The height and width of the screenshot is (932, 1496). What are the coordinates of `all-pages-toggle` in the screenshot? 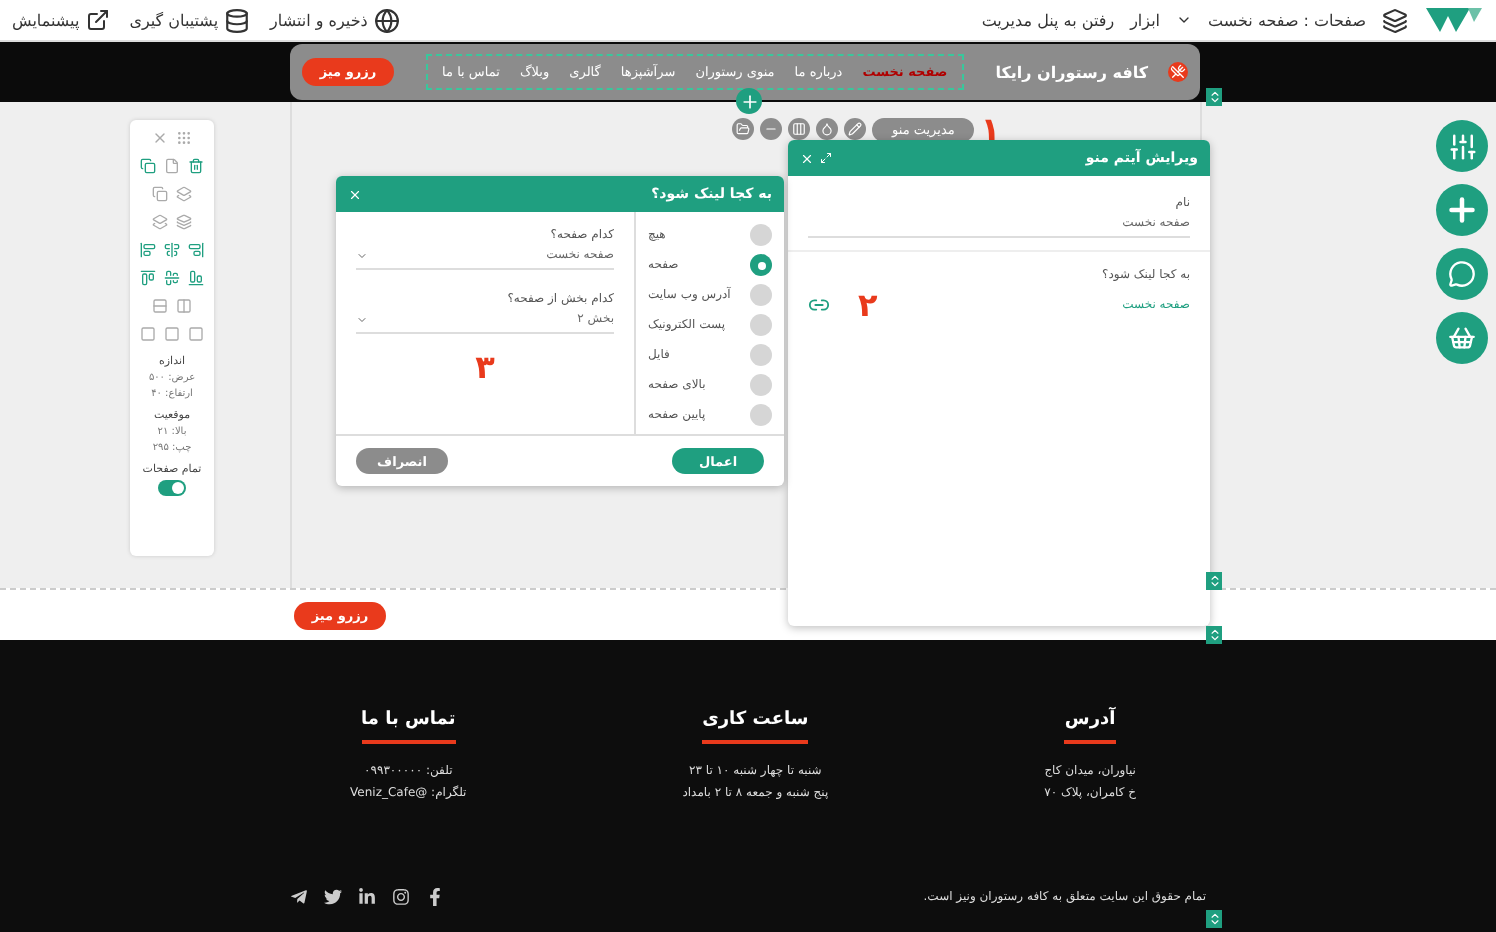 It's located at (172, 488).